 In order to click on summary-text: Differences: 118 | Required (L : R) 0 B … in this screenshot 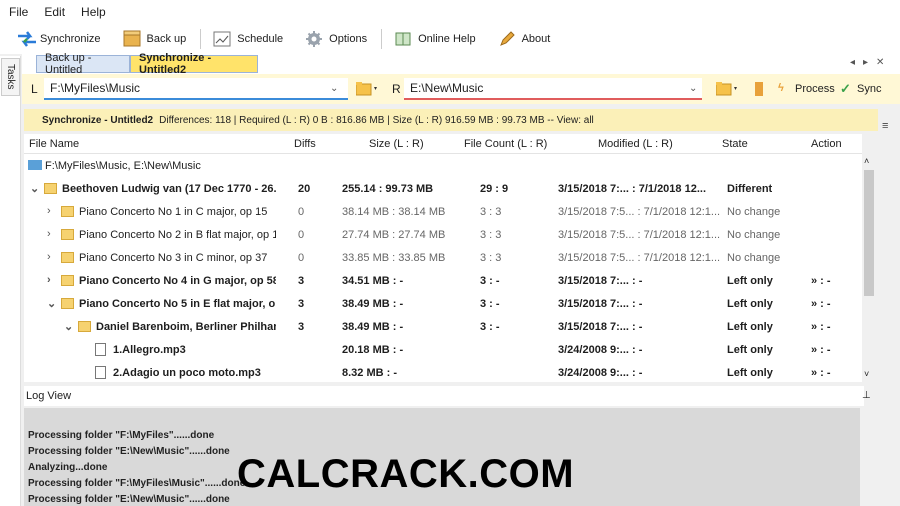, I will do `click(376, 120)`.